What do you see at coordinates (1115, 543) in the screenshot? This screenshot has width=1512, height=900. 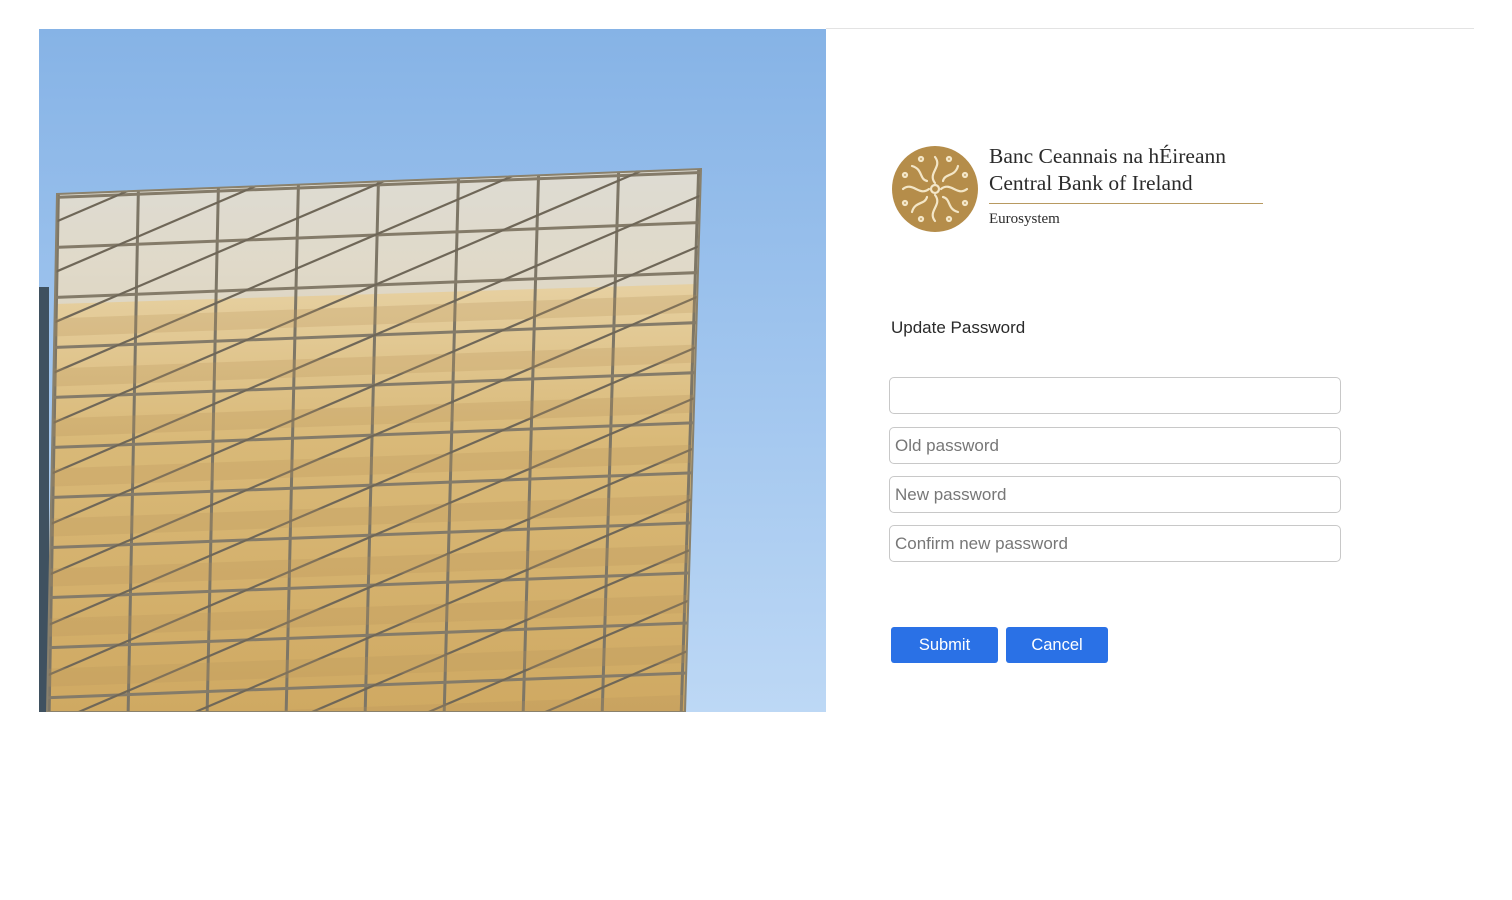 I see `confirm-password-field` at bounding box center [1115, 543].